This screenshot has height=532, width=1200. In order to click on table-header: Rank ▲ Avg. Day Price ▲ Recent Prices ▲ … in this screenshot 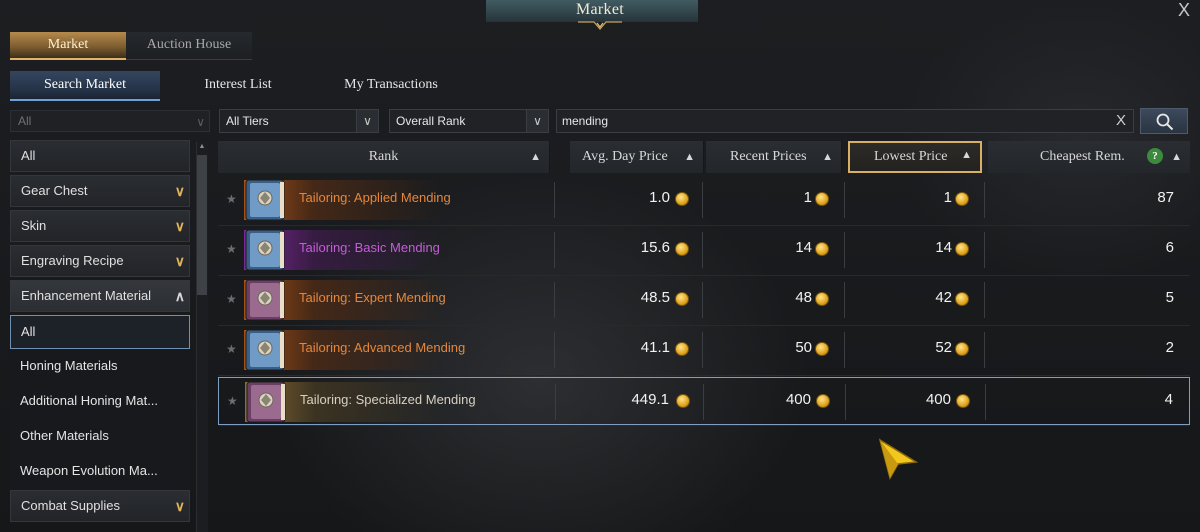, I will do `click(704, 157)`.